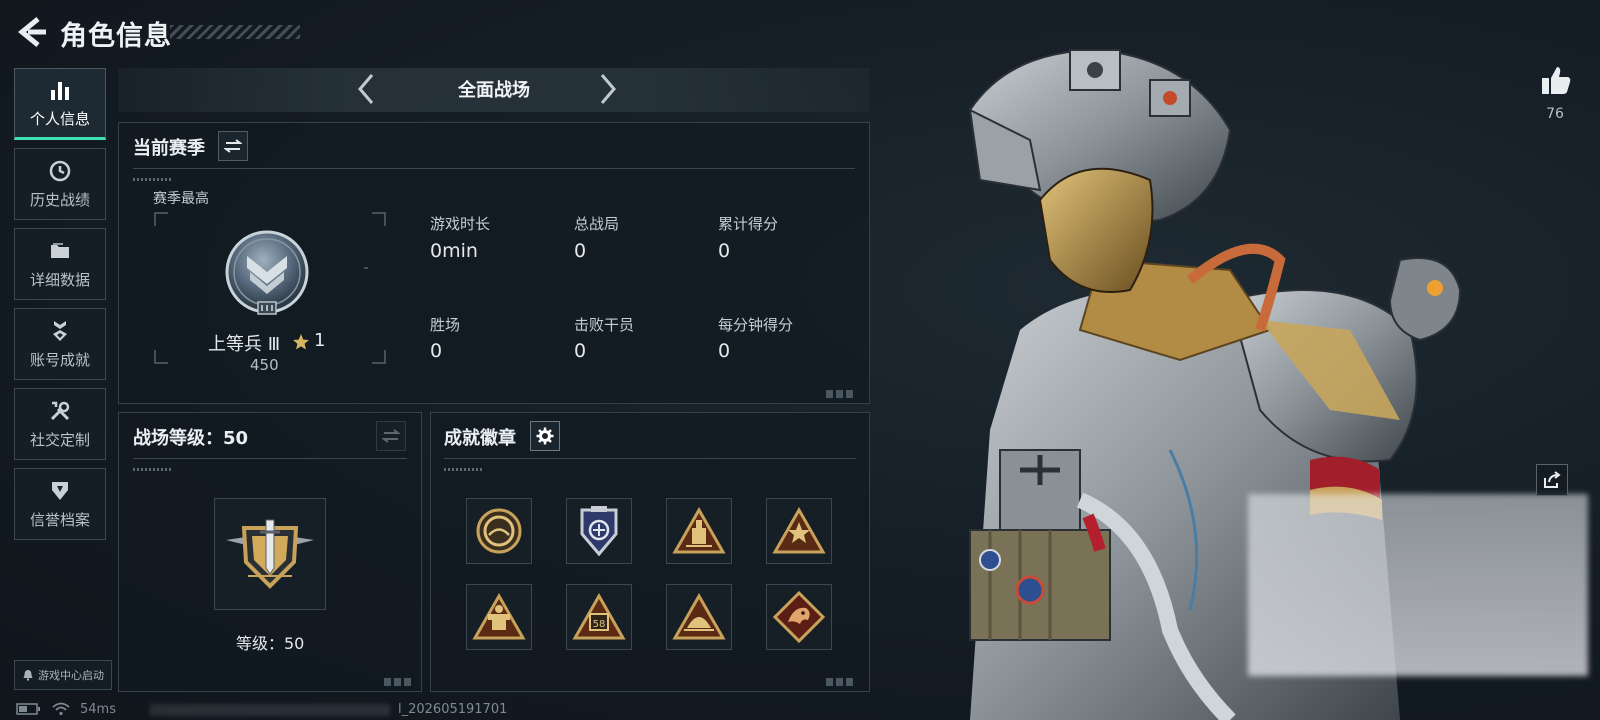 The width and height of the screenshot is (1600, 720). Describe the element at coordinates (191, 438) in the screenshot. I see `battlefield-title: 战场等级：50` at that location.